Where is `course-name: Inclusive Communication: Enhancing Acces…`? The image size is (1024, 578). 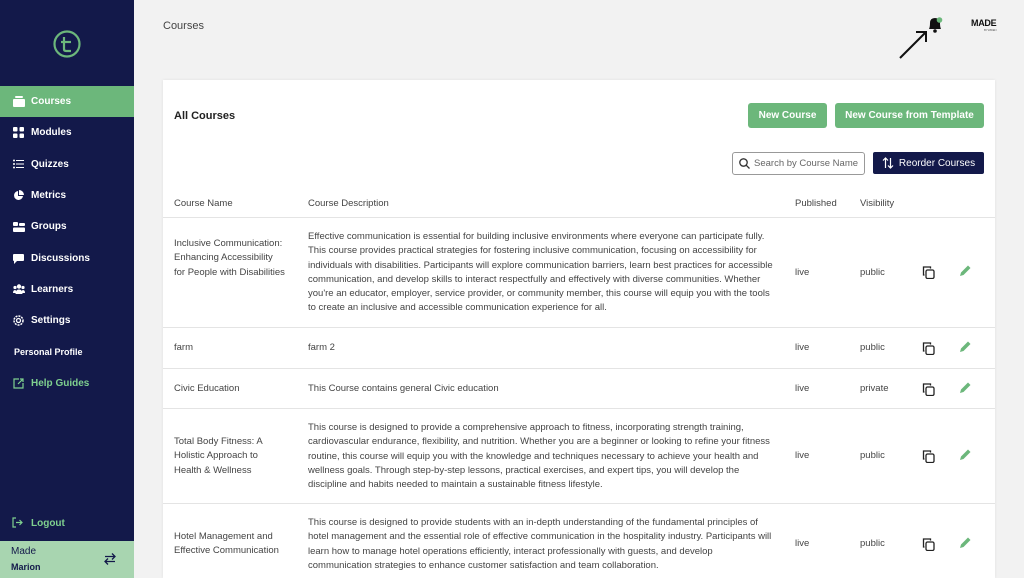 course-name: Inclusive Communication: Enhancing Acces… is located at coordinates (230, 258).